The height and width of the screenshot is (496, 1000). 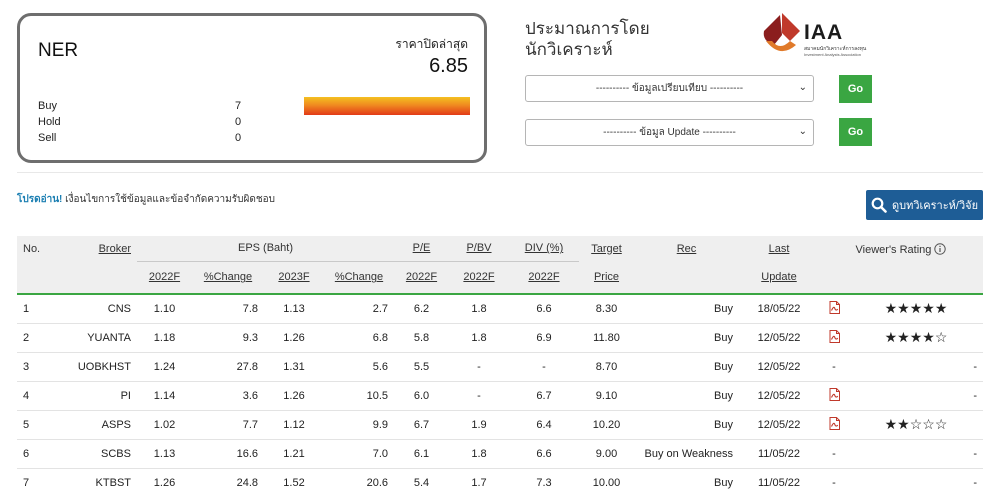 I want to click on cell-broker: SCBS, so click(x=102, y=454).